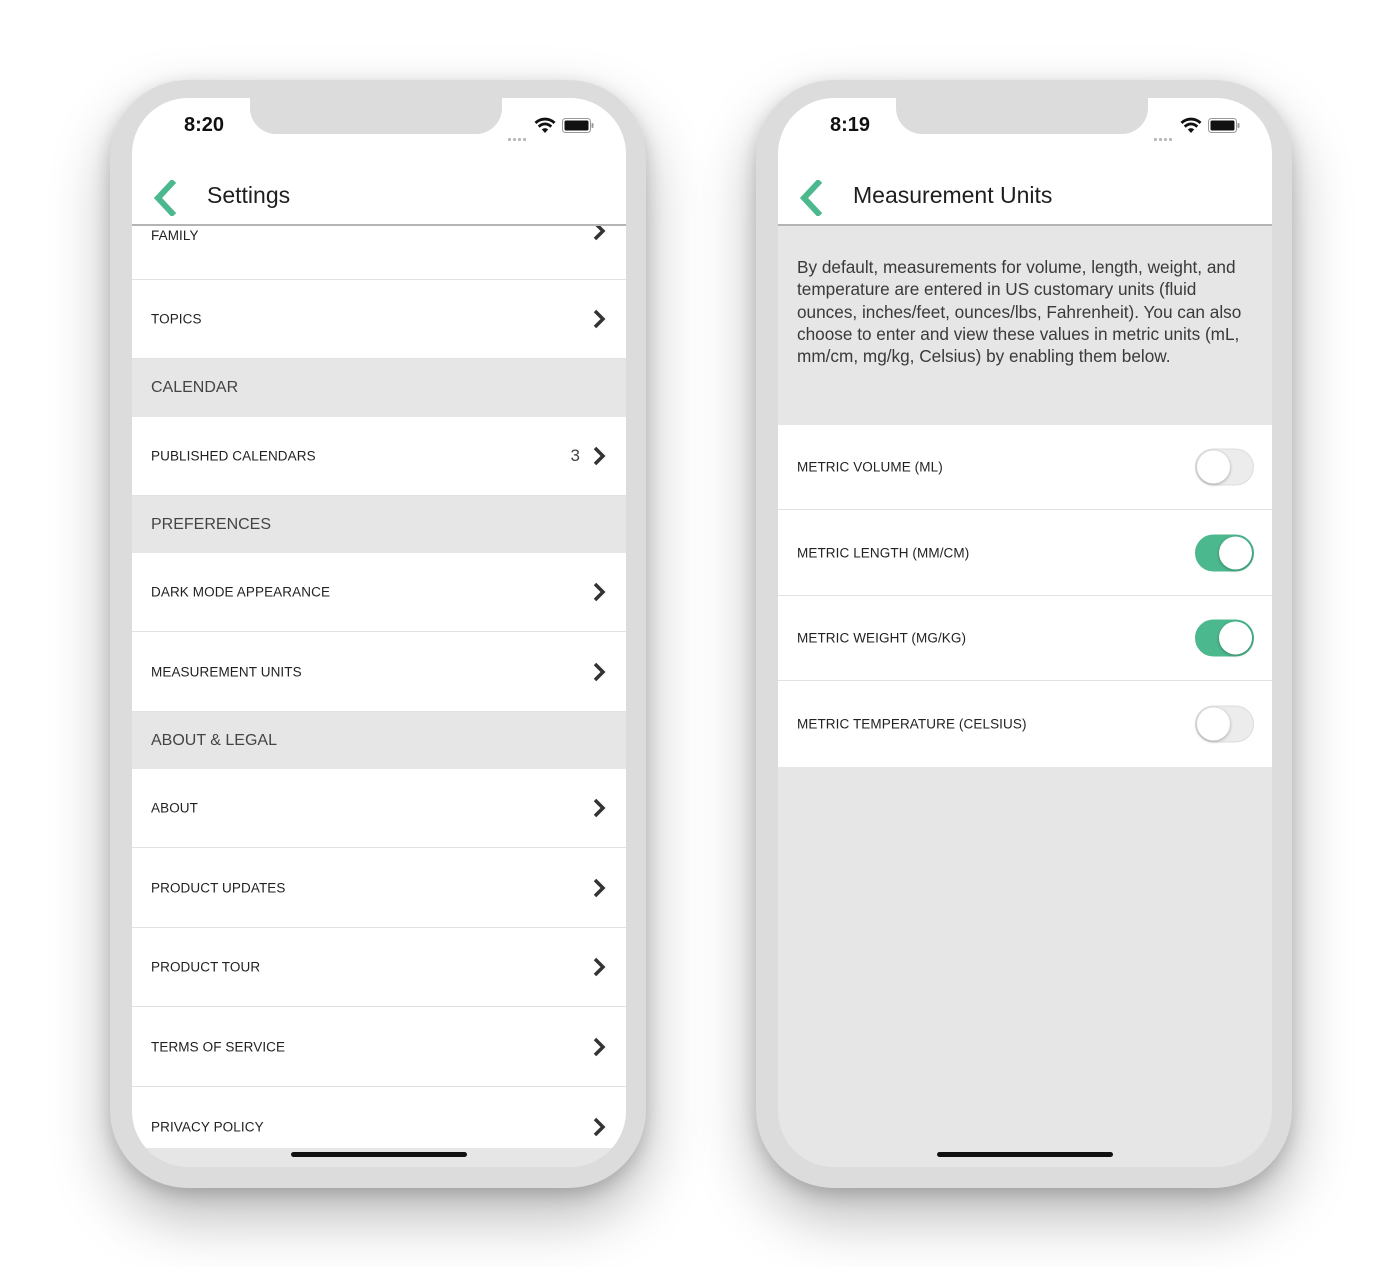 This screenshot has height=1267, width=1400. Describe the element at coordinates (379, 319) in the screenshot. I see `settings-row-topics: TOPICS` at that location.